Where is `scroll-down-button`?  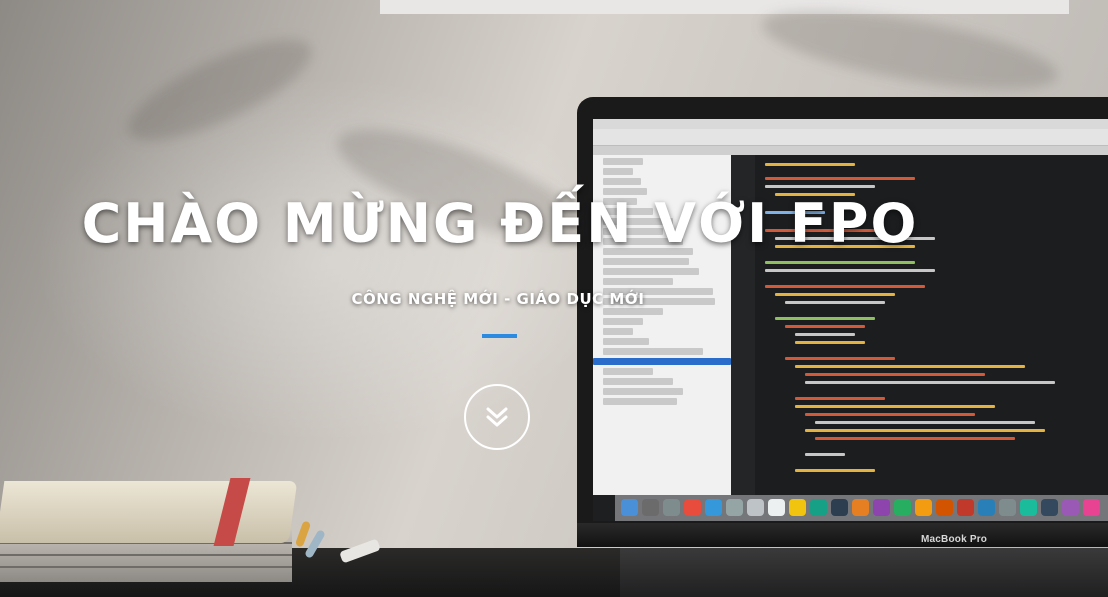
scroll-down-button is located at coordinates (497, 417).